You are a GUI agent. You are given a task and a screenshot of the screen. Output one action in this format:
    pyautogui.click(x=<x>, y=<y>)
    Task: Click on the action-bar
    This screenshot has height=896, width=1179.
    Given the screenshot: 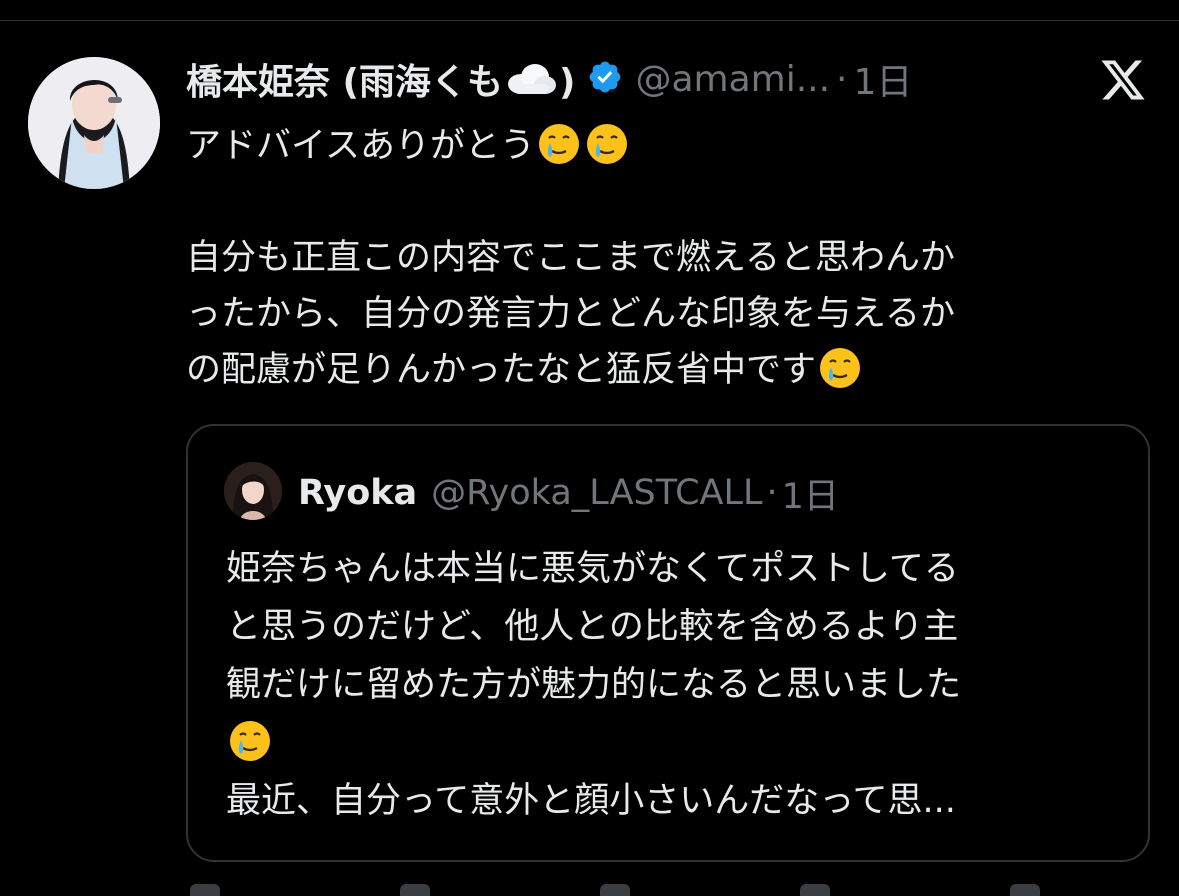 What is the action you would take?
    pyautogui.click(x=589, y=890)
    